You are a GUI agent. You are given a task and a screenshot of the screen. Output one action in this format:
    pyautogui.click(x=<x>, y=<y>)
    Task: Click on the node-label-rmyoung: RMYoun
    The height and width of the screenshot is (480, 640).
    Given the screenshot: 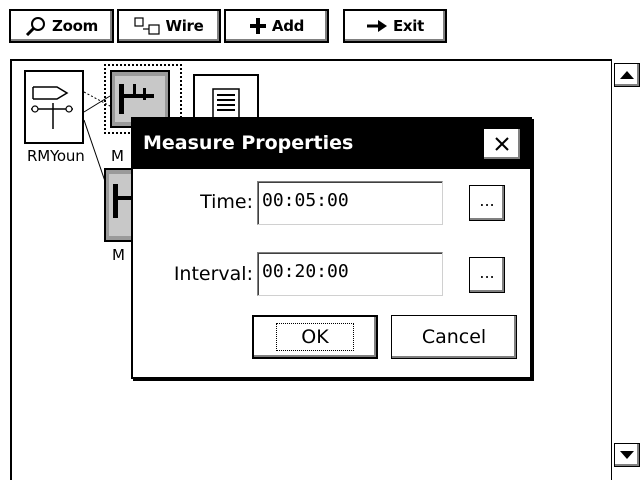 What is the action you would take?
    pyautogui.click(x=56, y=156)
    